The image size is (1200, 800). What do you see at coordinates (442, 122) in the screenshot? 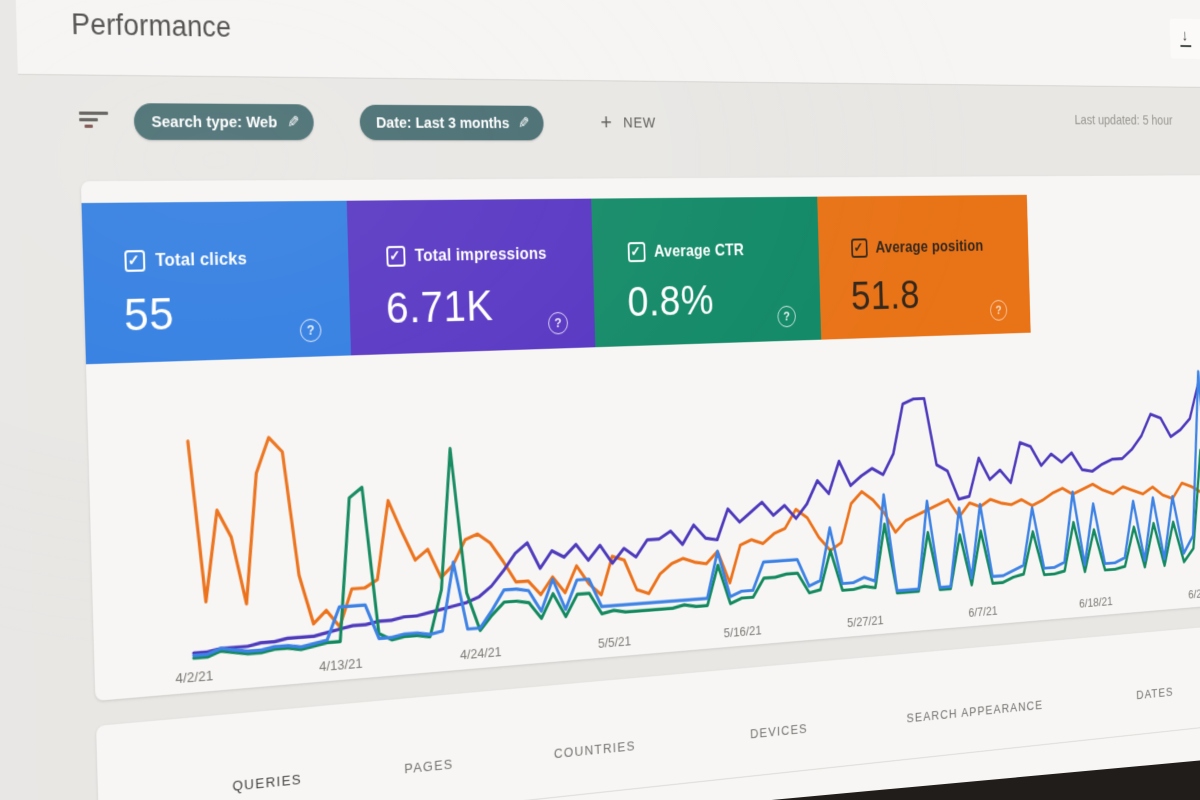
I see `date-chip-label: Date: Last 3 months` at bounding box center [442, 122].